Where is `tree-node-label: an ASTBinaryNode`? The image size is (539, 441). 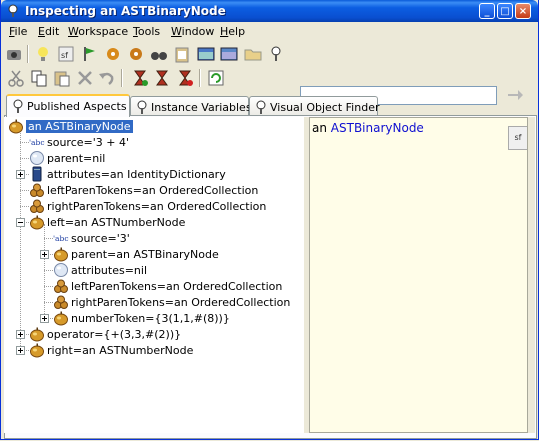
tree-node-label: an ASTBinaryNode is located at coordinates (79, 126).